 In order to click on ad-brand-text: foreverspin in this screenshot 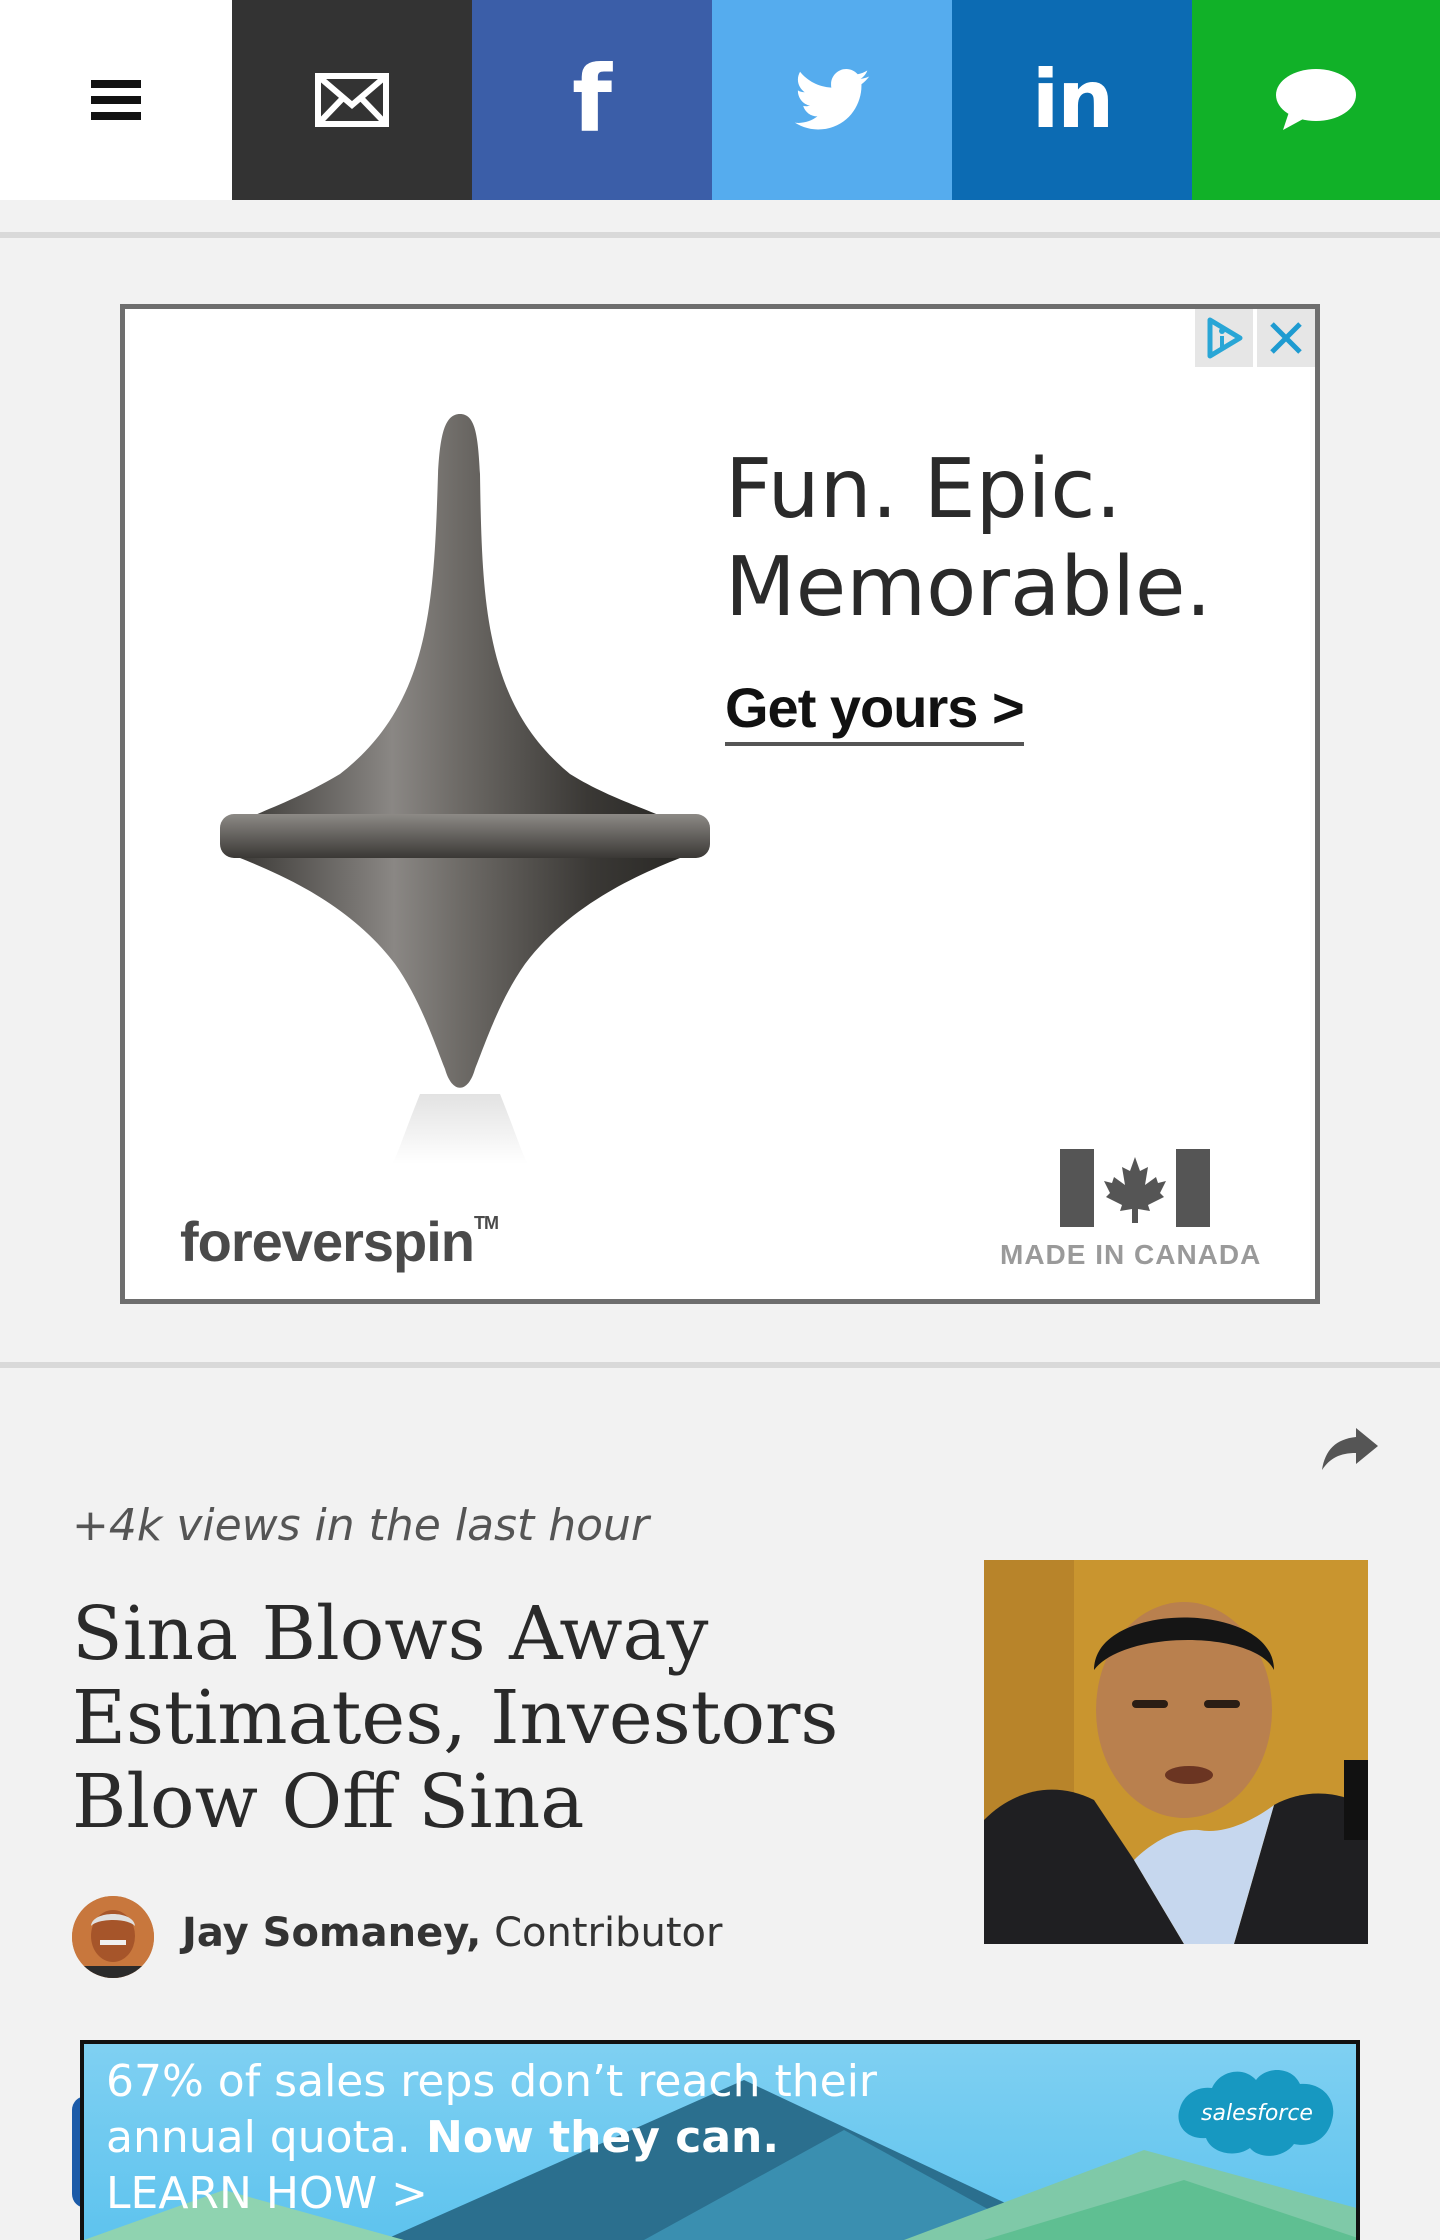, I will do `click(327, 1241)`.